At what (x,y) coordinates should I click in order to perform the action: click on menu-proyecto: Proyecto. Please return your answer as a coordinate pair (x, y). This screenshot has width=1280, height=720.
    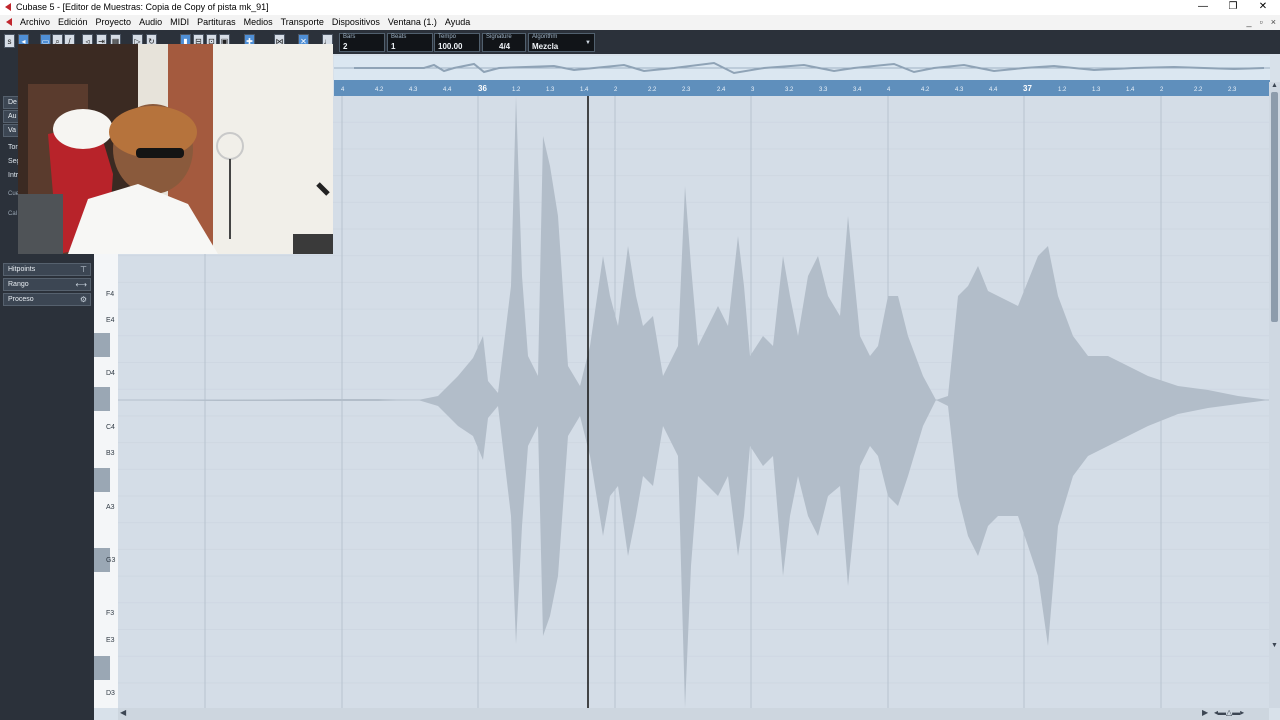
    Looking at the image, I should click on (114, 22).